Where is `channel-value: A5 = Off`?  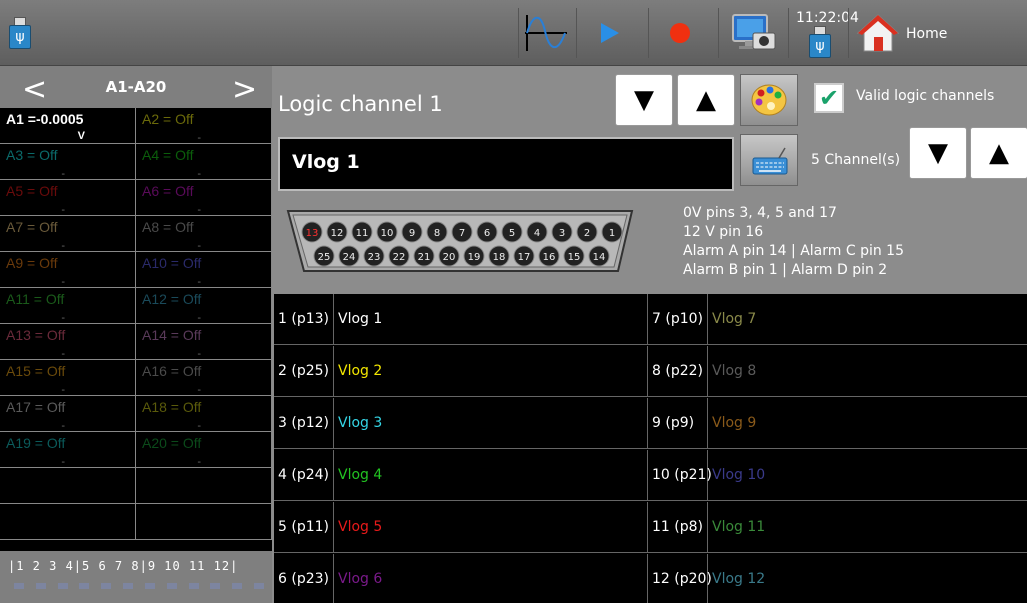
channel-value: A5 = Off is located at coordinates (32, 191).